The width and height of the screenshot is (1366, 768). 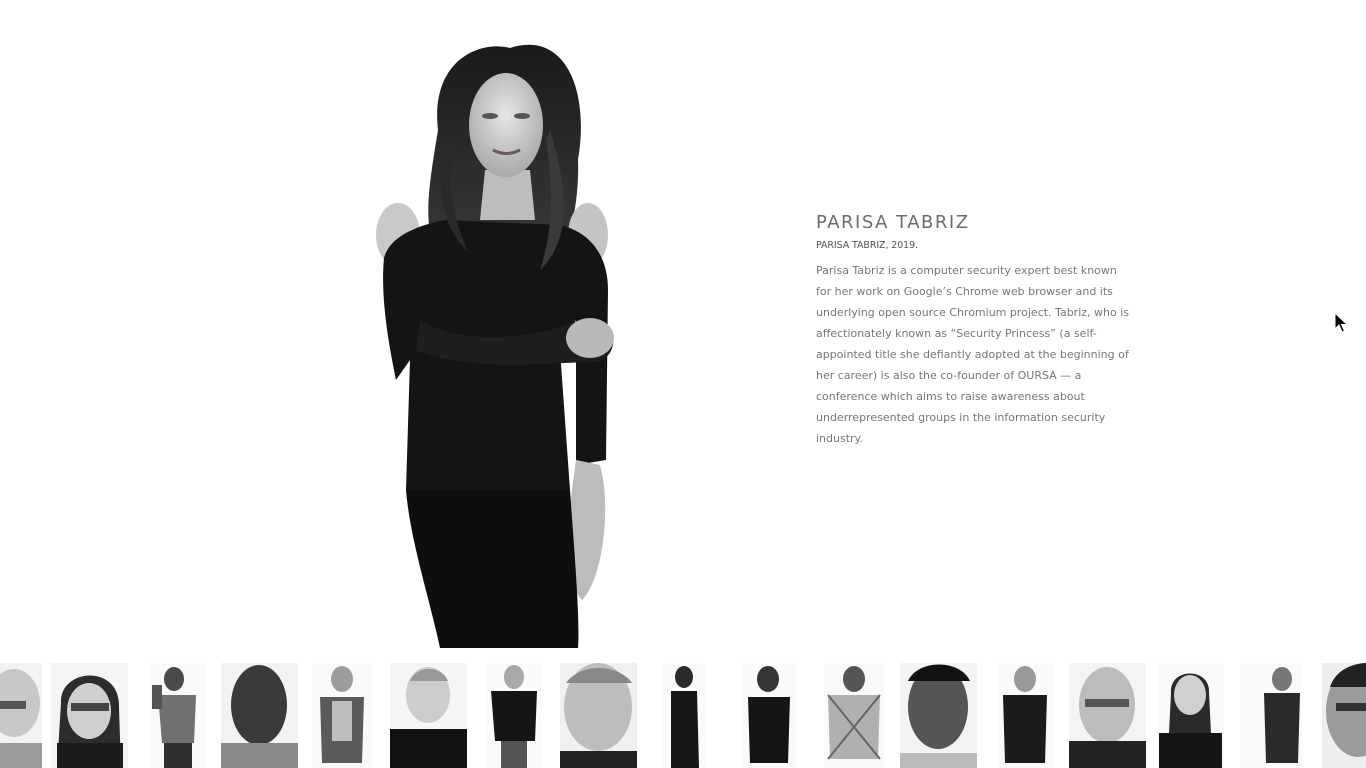 I want to click on mouse-cursor-icon, so click(x=1341, y=322).